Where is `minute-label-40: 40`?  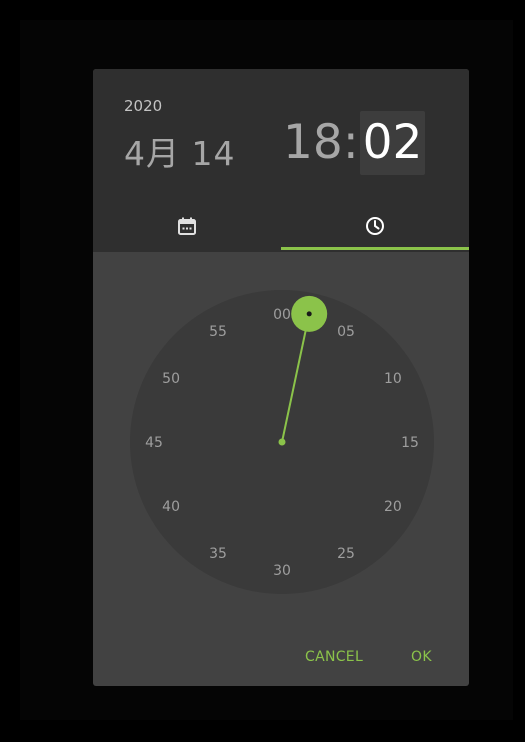 minute-label-40: 40 is located at coordinates (171, 507).